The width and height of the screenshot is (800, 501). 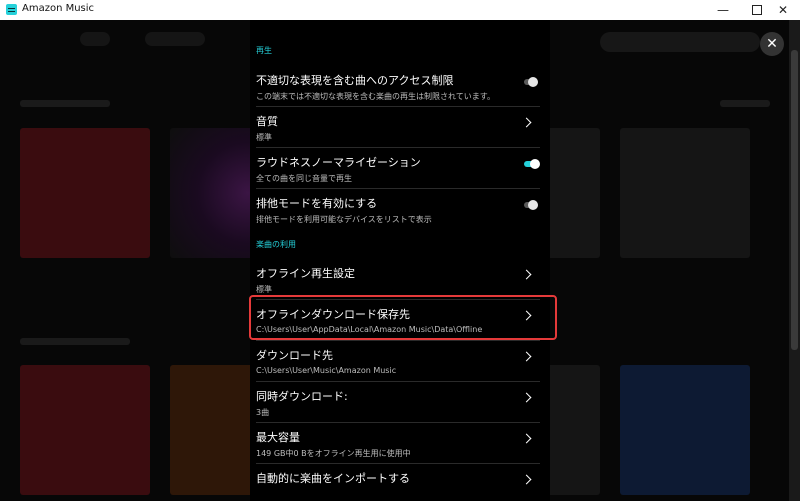 I want to click on setting-title: 同時ダウンロード:, so click(x=302, y=396).